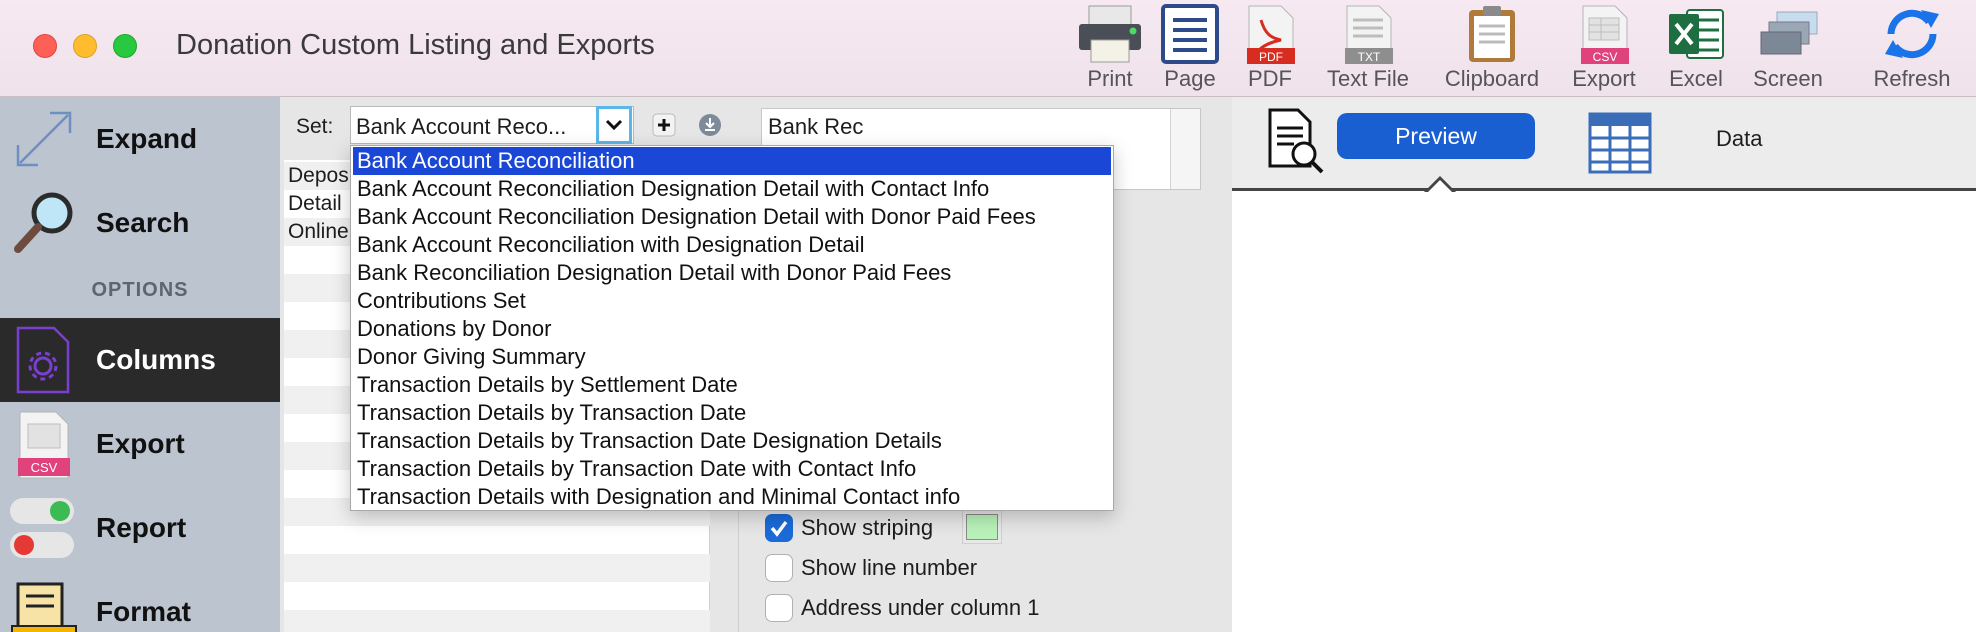 The height and width of the screenshot is (632, 1976). Describe the element at coordinates (45, 46) in the screenshot. I see `close-window-button` at that location.